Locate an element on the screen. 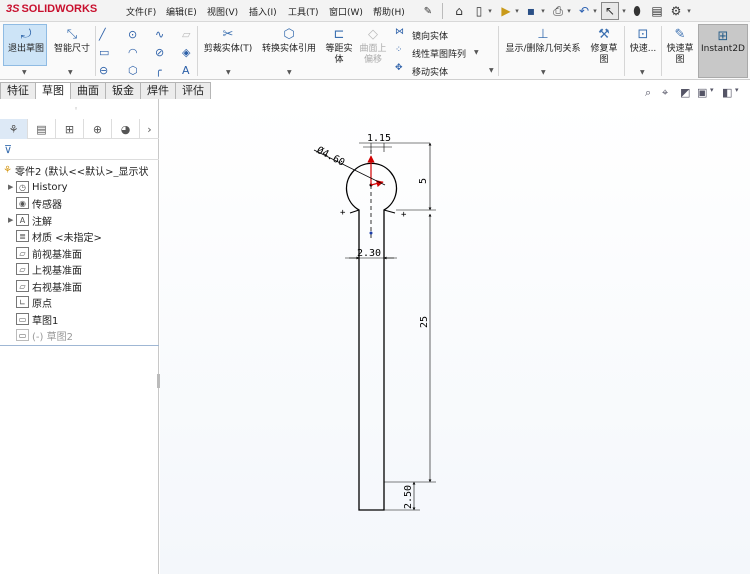 The image size is (750, 574). file-props-icon: ▤ is located at coordinates (657, 11).